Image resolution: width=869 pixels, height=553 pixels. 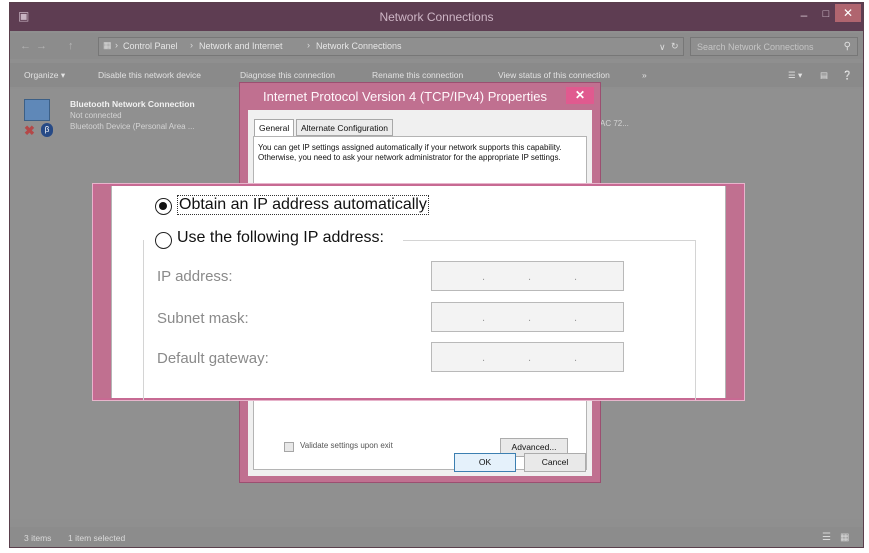 I want to click on subnet-mask-label: Subnet mask:, so click(x=203, y=318).